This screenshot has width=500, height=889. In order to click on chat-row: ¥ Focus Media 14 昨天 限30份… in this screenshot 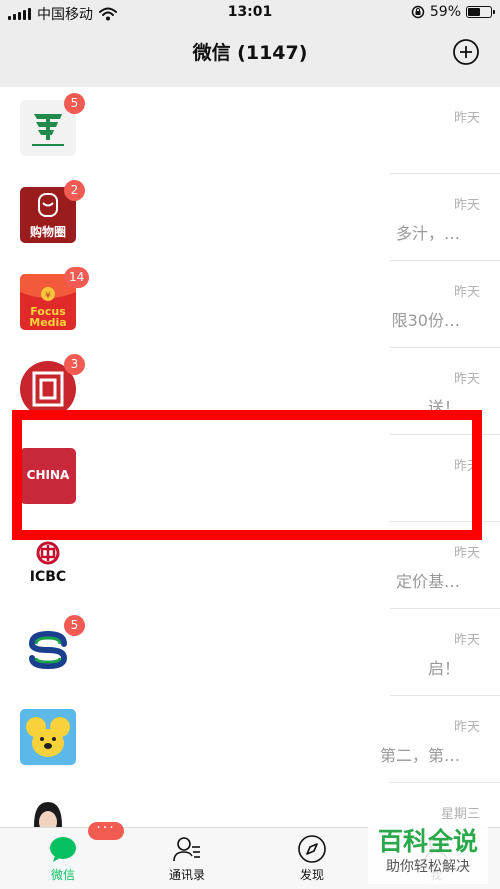, I will do `click(250, 304)`.